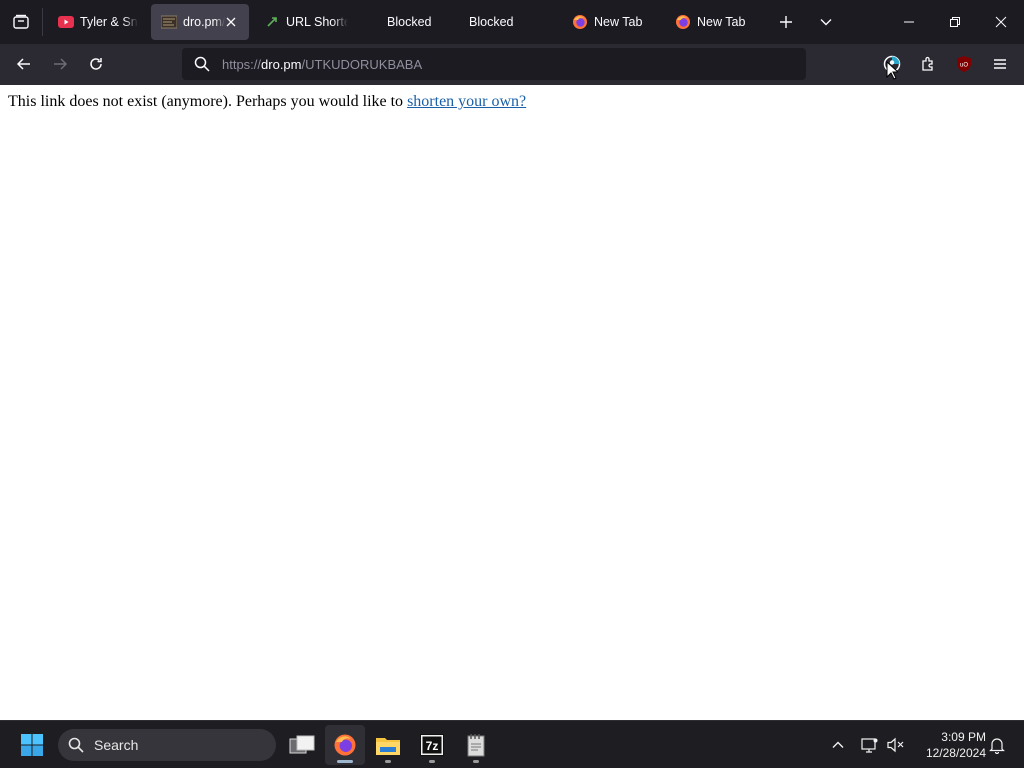  Describe the element at coordinates (109, 22) in the screenshot. I see `tab-title: Tyler & Sn` at that location.